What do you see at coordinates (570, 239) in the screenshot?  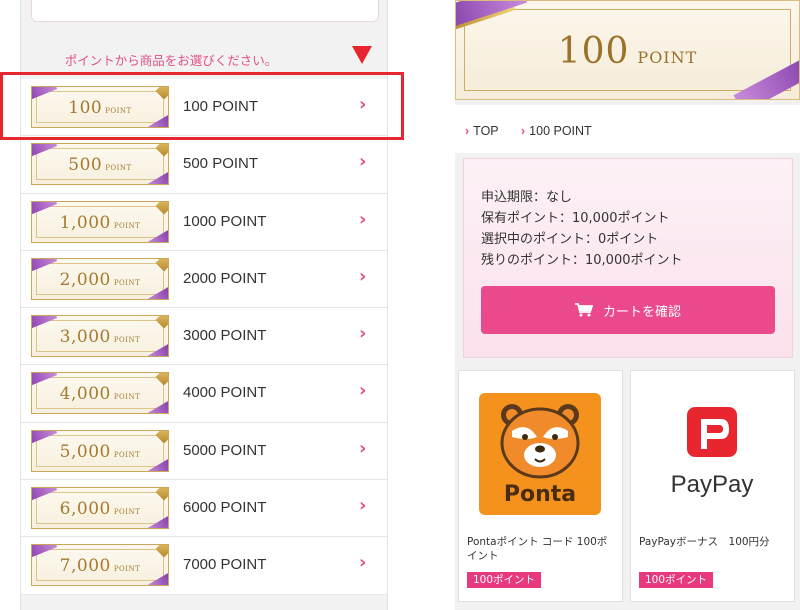 I see `selected-points-text: 選択中のポイント：0ポイント` at bounding box center [570, 239].